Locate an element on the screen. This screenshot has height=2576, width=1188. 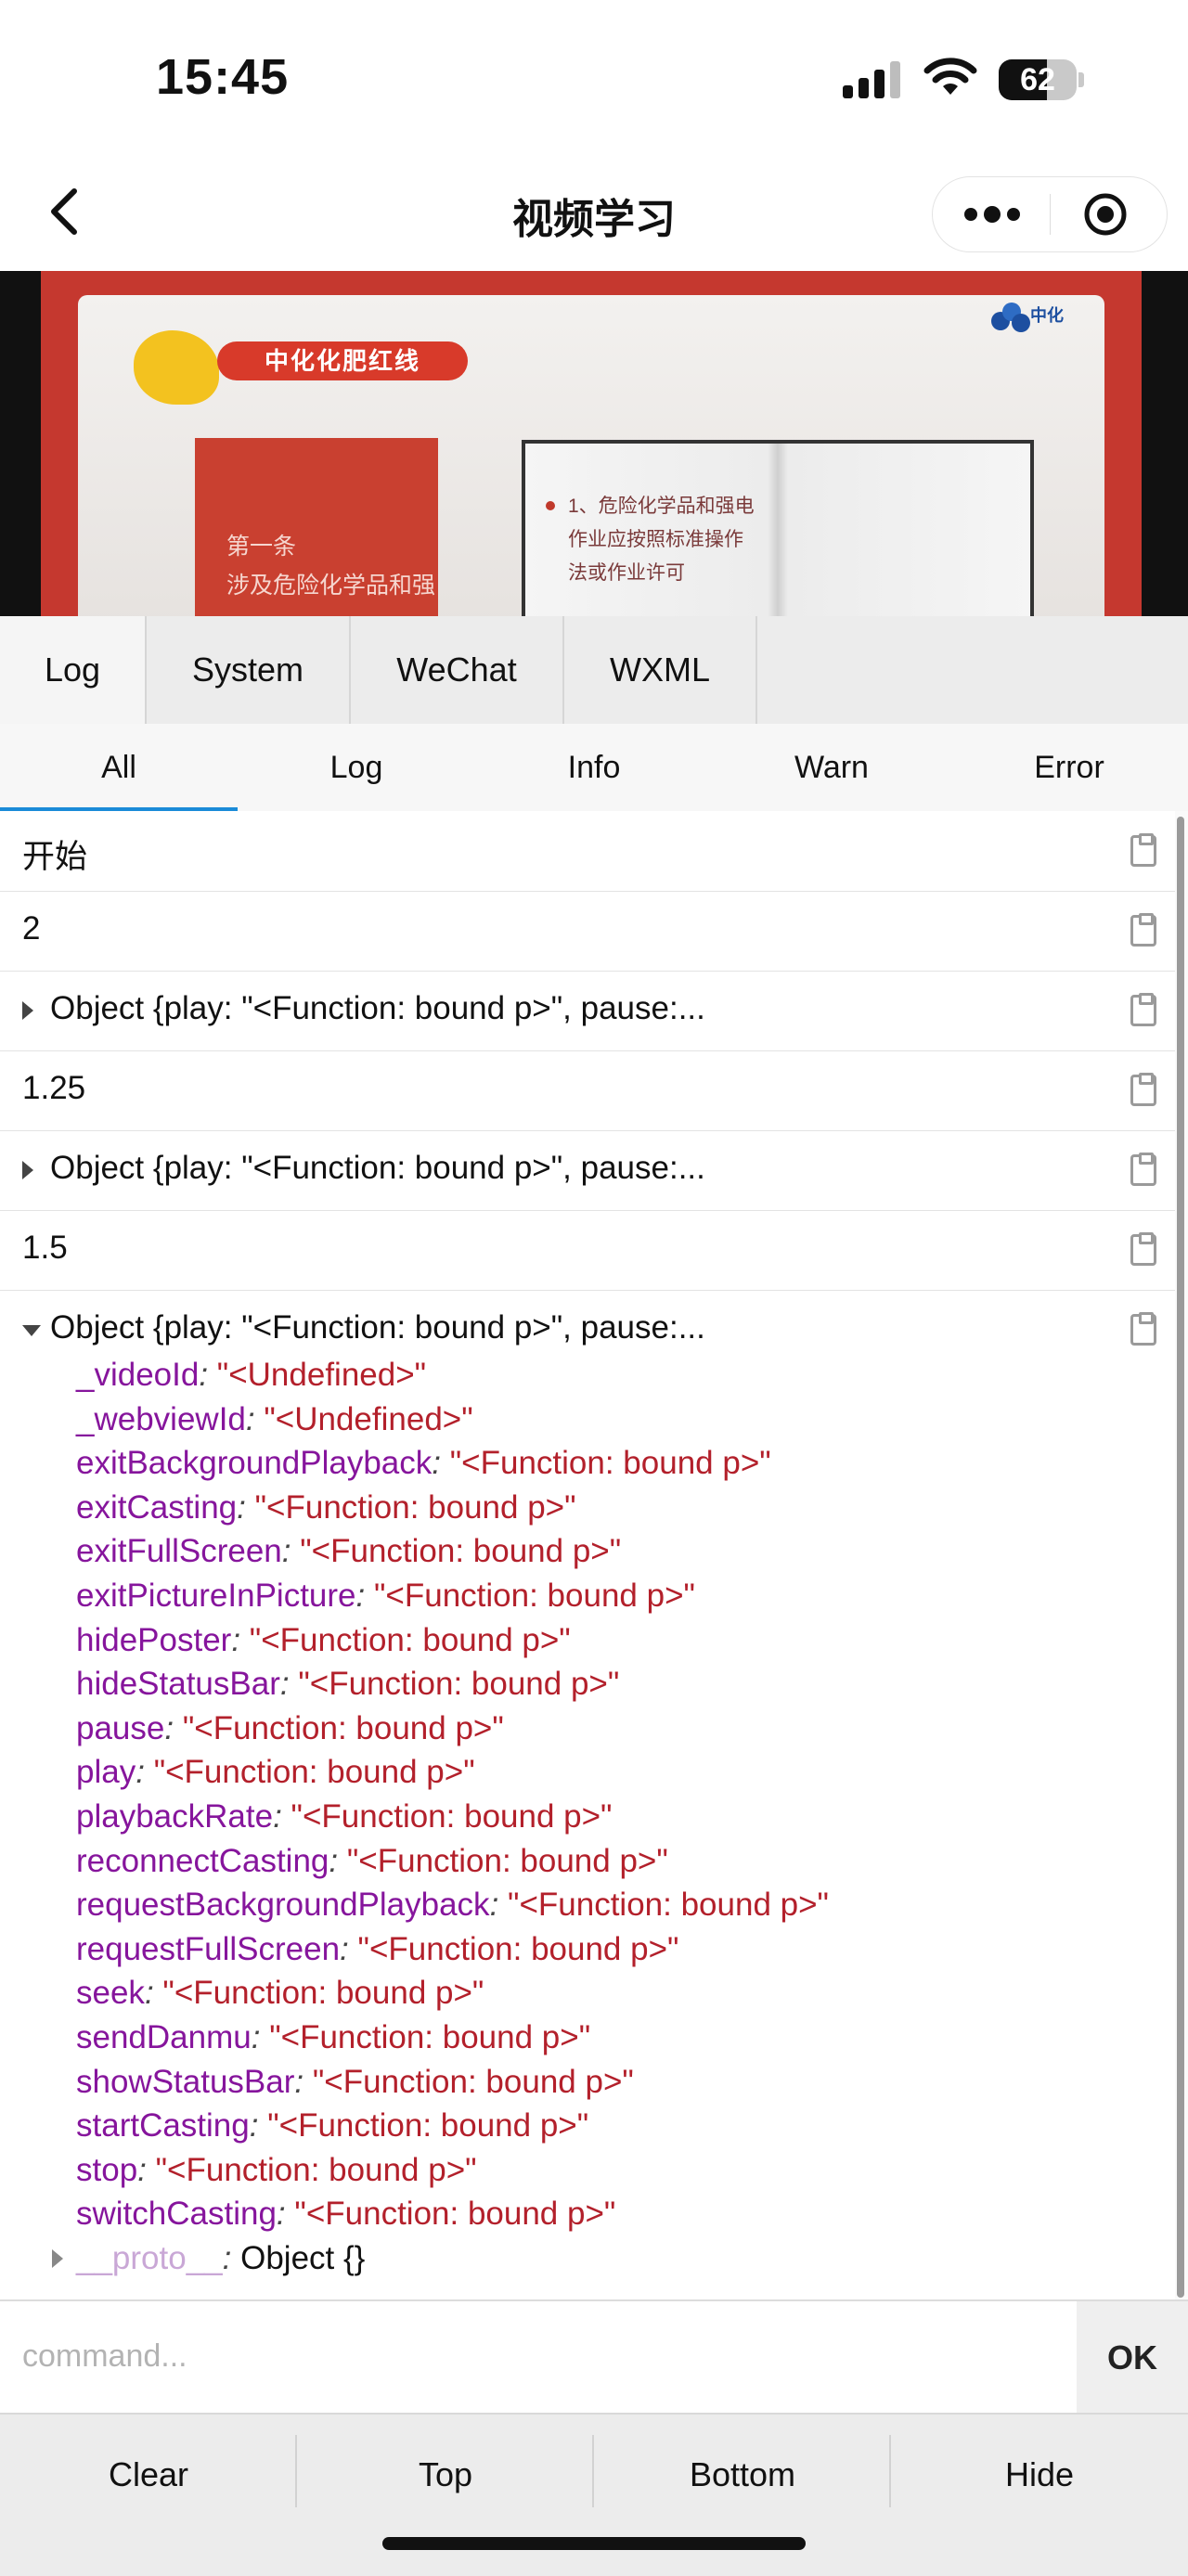
log-scrollbar-thumb is located at coordinates (1180, 1558).